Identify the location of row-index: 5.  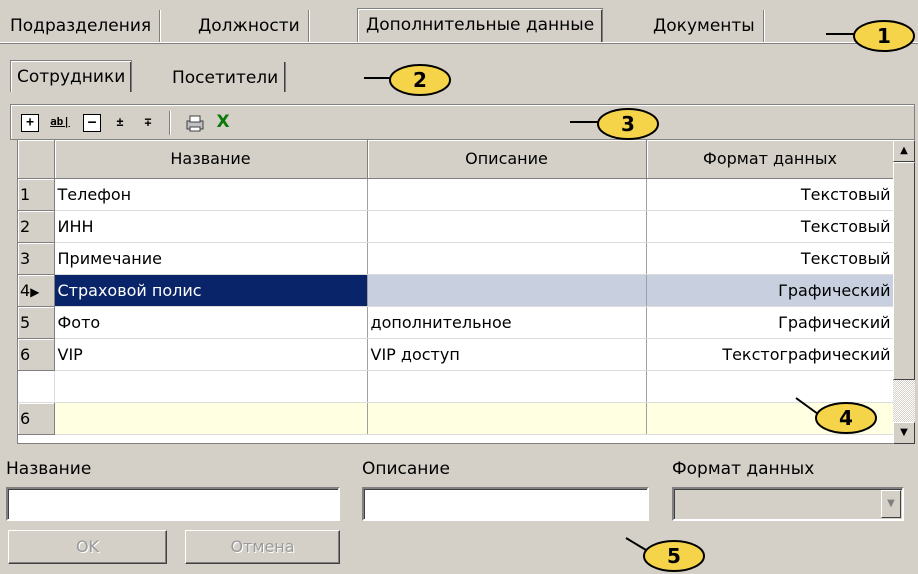
(36, 322).